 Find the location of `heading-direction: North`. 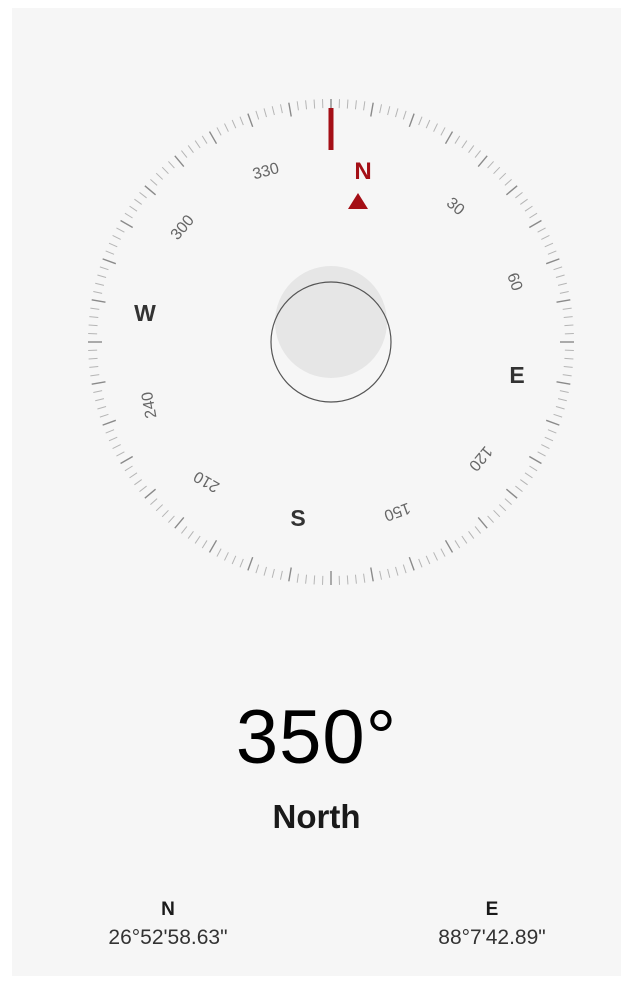

heading-direction: North is located at coordinates (316, 816).